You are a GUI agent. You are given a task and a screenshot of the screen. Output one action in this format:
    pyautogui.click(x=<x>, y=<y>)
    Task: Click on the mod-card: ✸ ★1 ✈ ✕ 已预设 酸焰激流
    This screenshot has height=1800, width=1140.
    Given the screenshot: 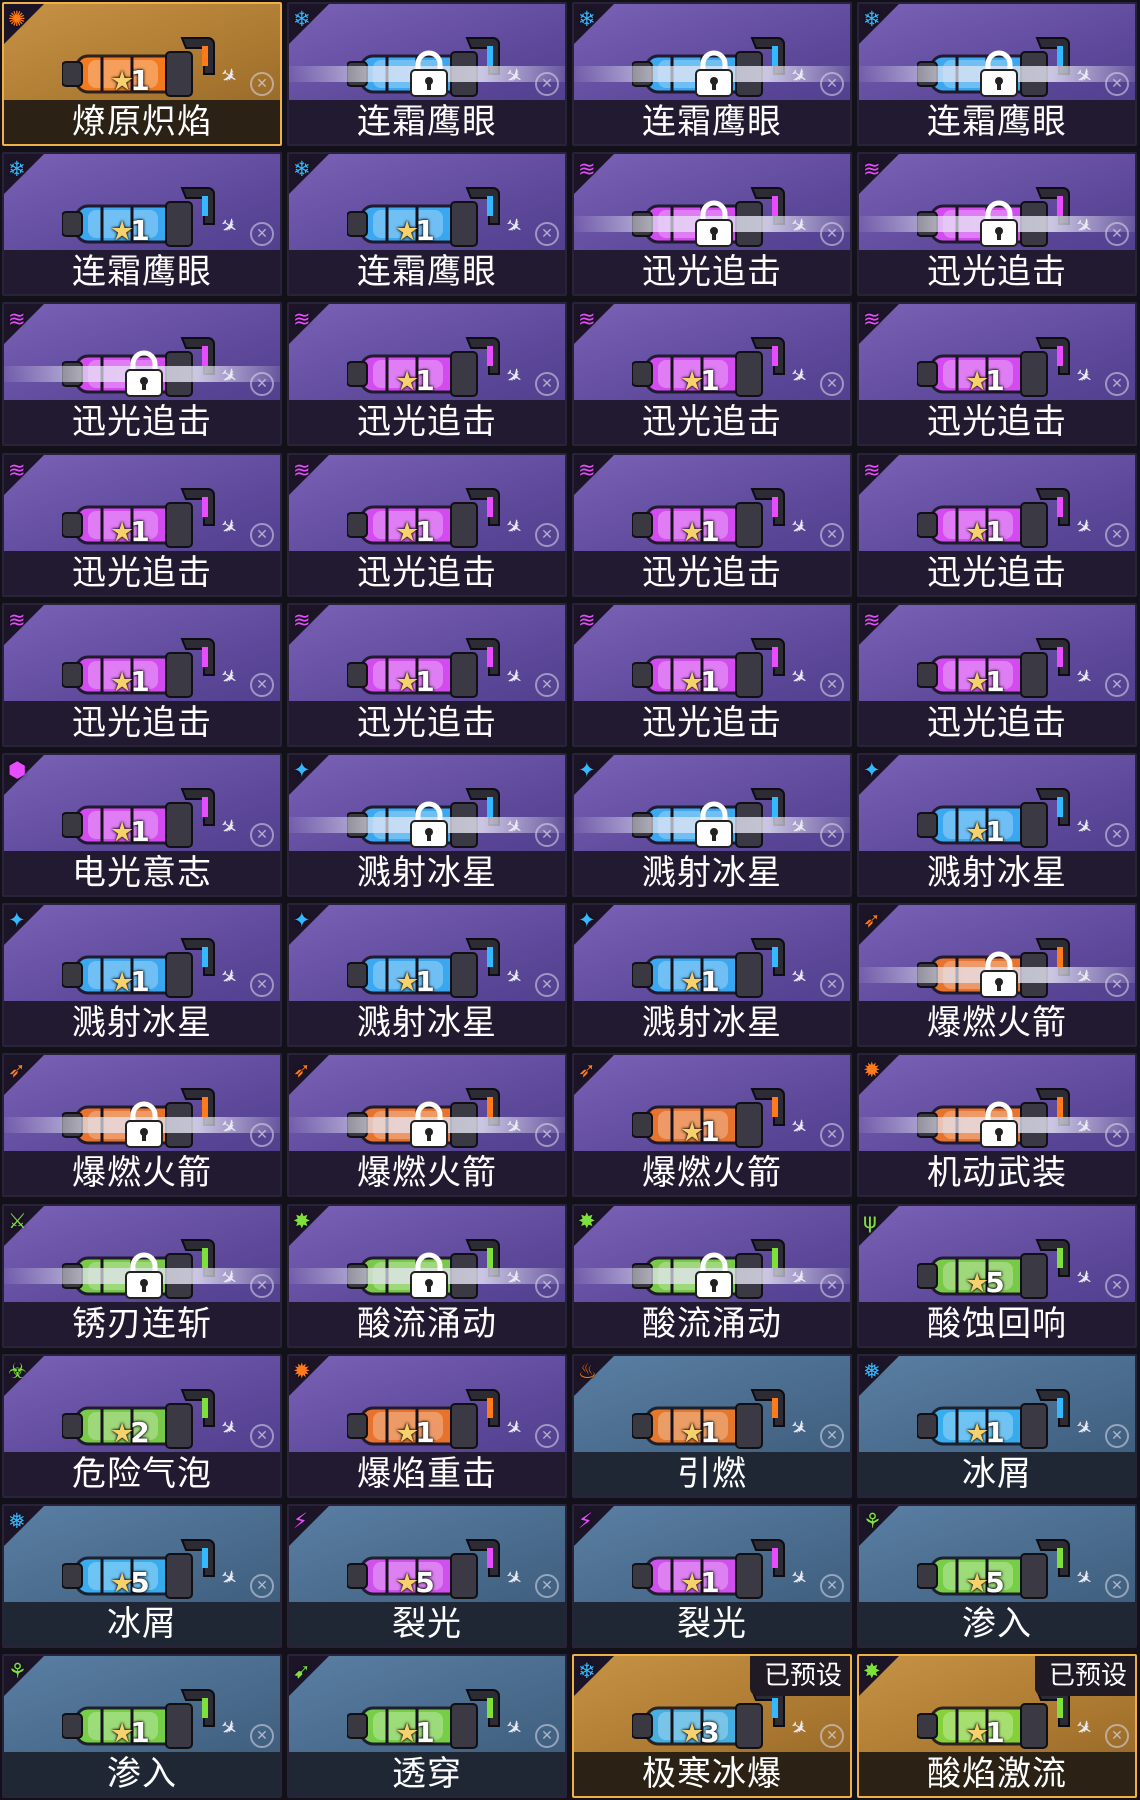 What is the action you would take?
    pyautogui.click(x=997, y=1726)
    